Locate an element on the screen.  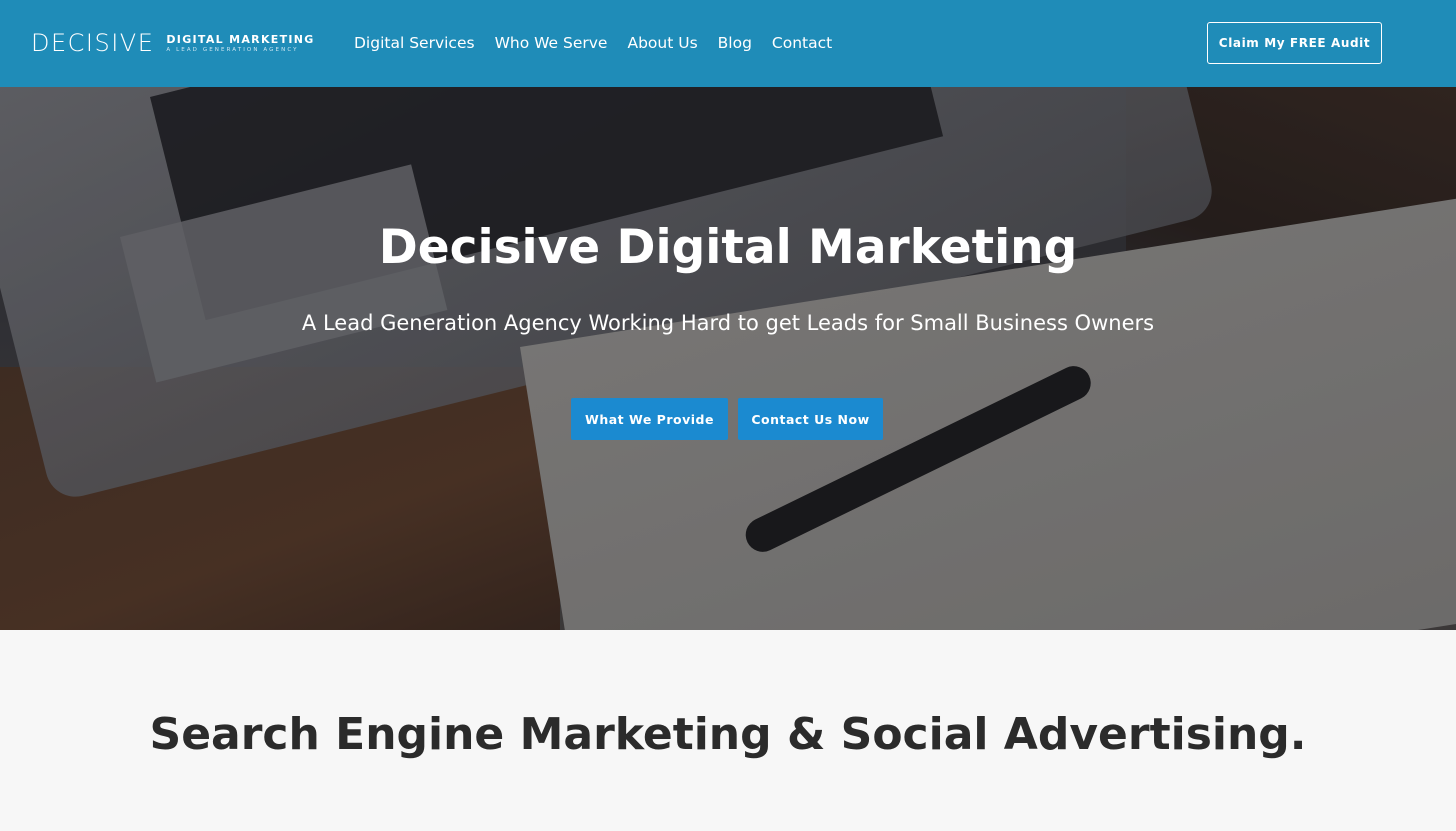
logo-subtitle: DIGITAL MARKETING is located at coordinates (240, 39).